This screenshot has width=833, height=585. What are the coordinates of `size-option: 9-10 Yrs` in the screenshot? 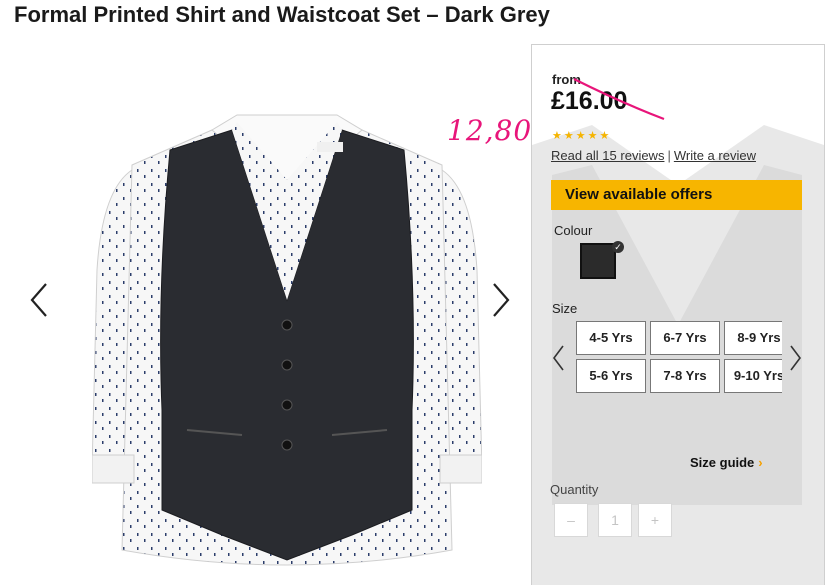 It's located at (753, 376).